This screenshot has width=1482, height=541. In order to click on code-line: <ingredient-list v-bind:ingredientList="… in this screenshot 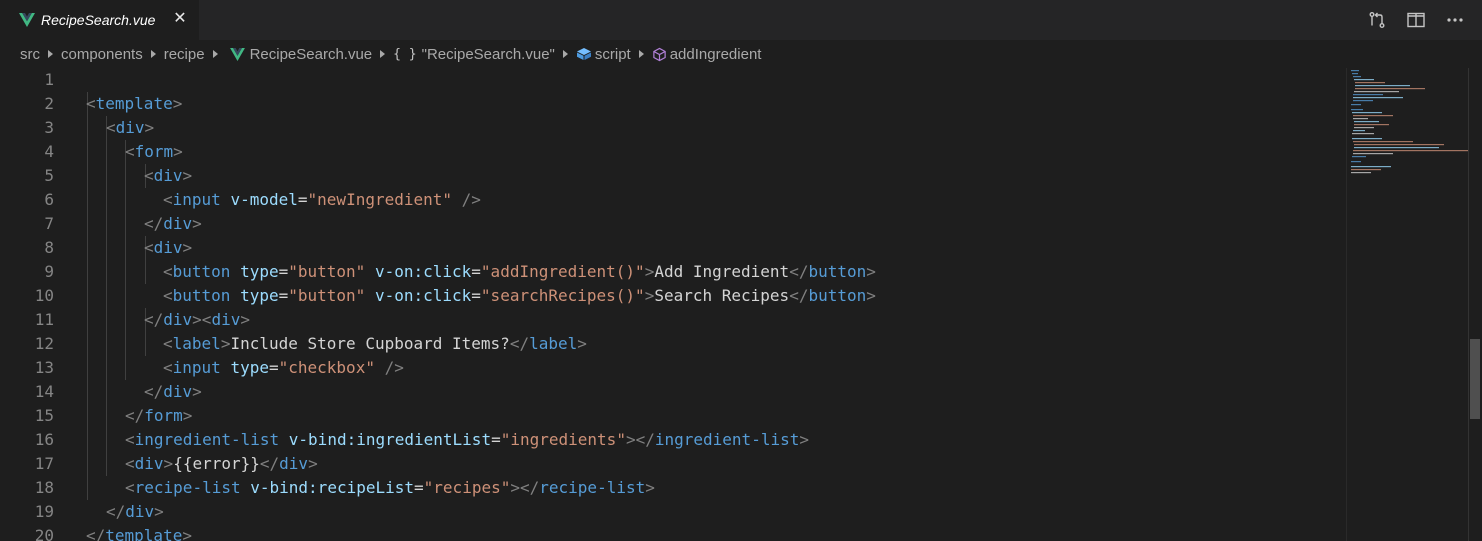, I will do `click(467, 439)`.